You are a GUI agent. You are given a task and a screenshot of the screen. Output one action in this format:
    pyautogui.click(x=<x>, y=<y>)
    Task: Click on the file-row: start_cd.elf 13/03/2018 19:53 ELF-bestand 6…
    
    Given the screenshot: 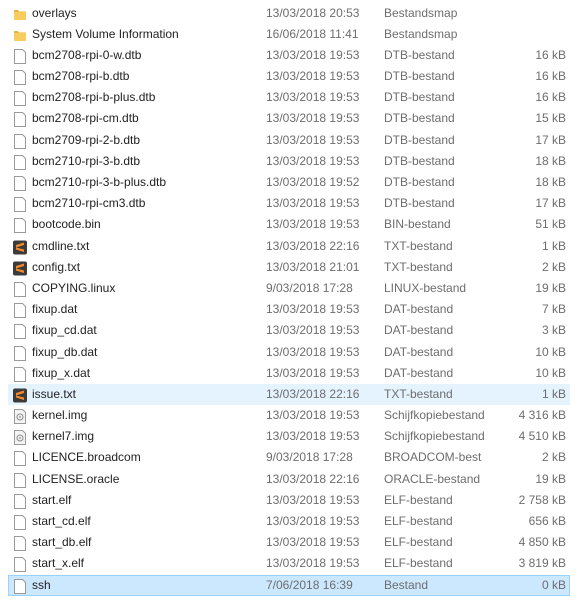 What is the action you would take?
    pyautogui.click(x=289, y=521)
    